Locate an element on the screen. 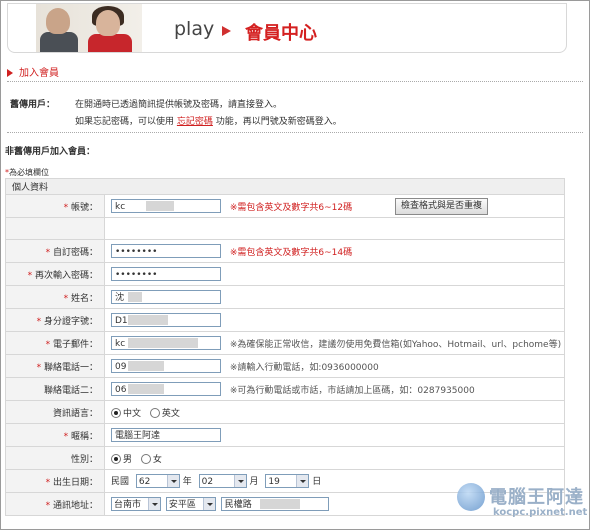 Image resolution: width=590 pixels, height=530 pixels. email-input: kc is located at coordinates (166, 343).